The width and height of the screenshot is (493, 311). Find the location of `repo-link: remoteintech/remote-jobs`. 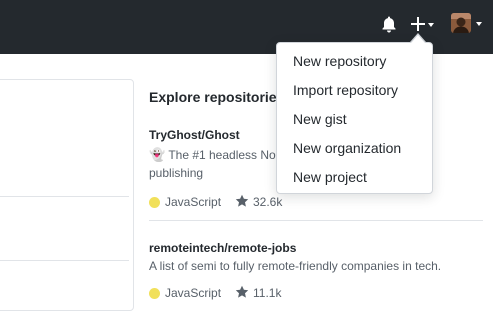

repo-link: remoteintech/remote-jobs is located at coordinates (222, 248).